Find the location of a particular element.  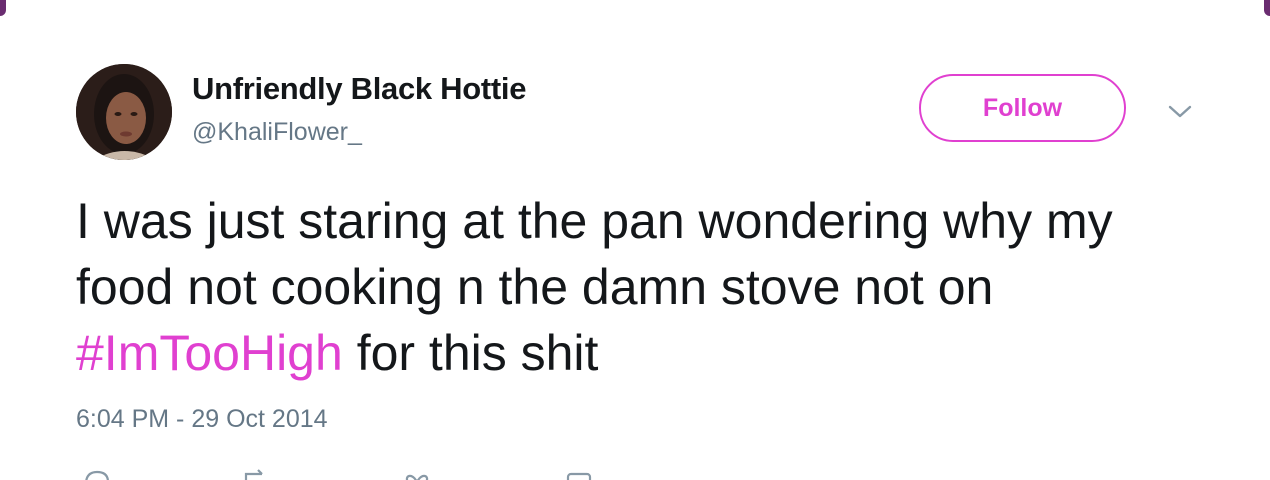

hashtag-link: #ImTooHigh is located at coordinates (209, 353).